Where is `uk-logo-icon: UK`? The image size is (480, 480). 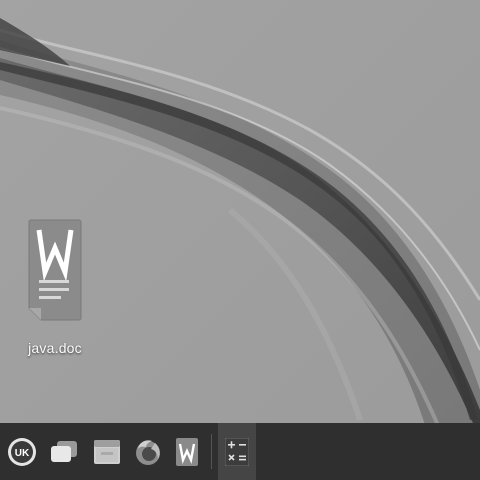 uk-logo-icon: UK is located at coordinates (22, 451).